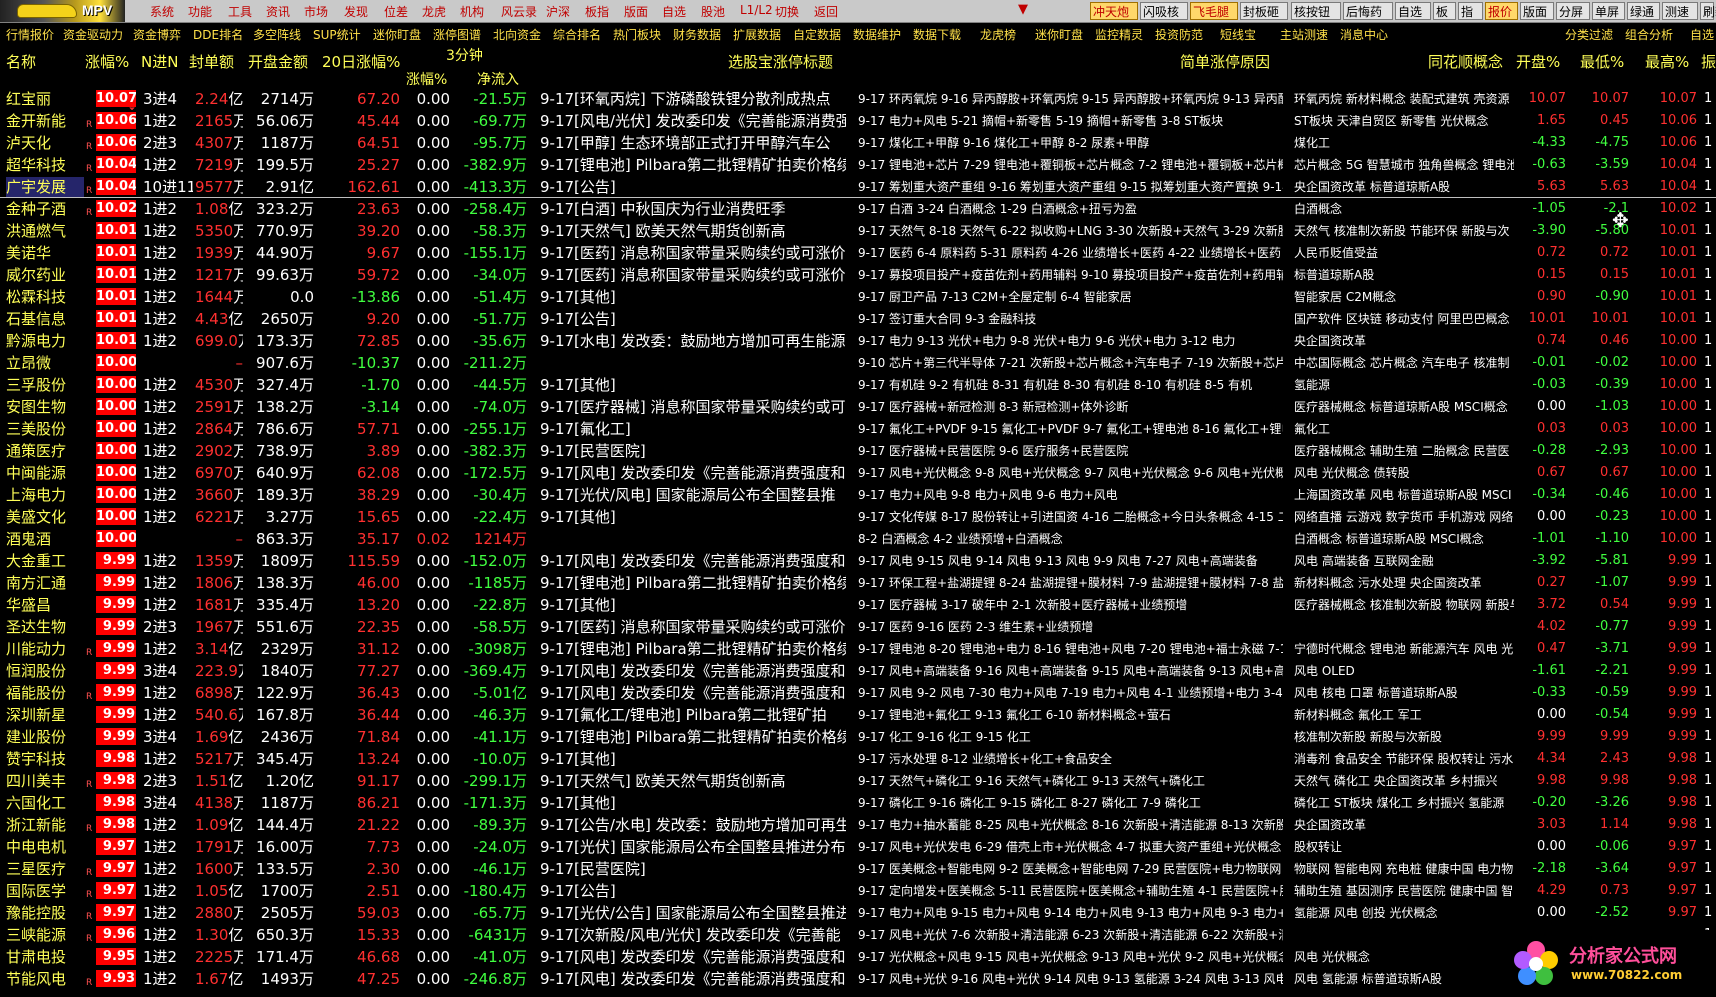 Image resolution: width=1716 pixels, height=997 pixels. I want to click on function-tab: 短线宝, so click(1238, 34).